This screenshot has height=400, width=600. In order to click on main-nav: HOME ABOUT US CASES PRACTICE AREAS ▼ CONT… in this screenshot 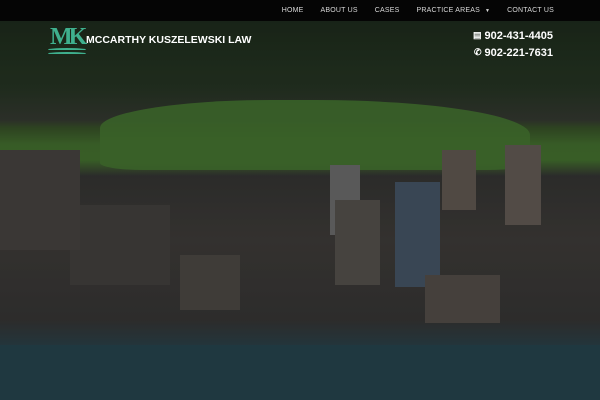, I will do `click(300, 10)`.